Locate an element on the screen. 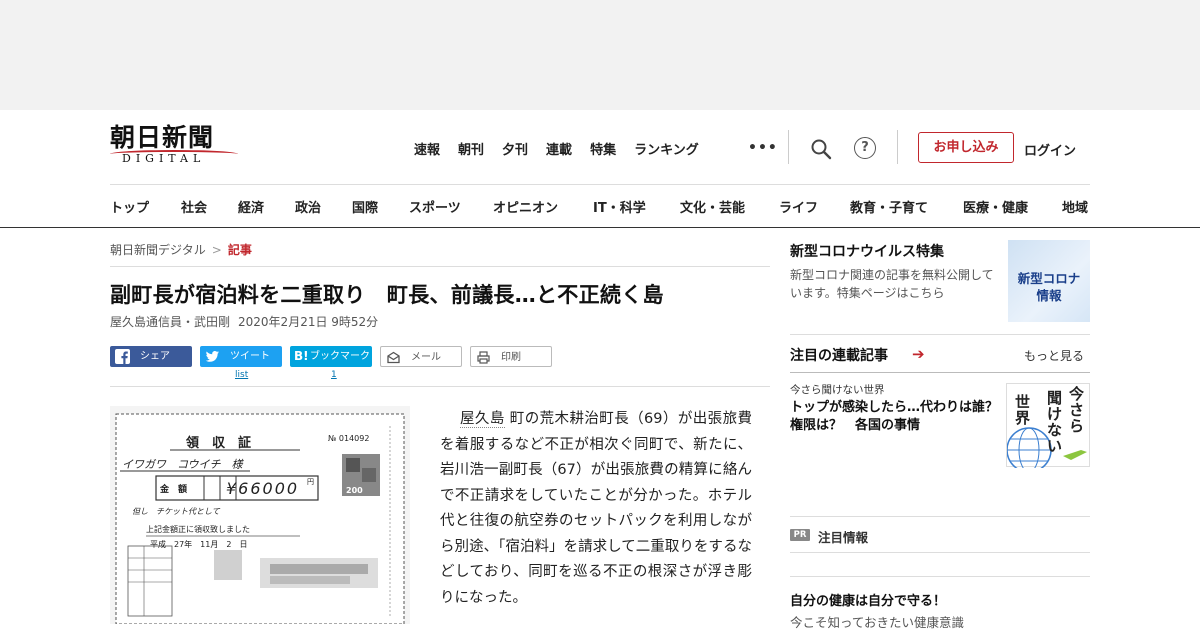  corona-feature-thumbnail: 新型コロナ 情報 is located at coordinates (1049, 281).